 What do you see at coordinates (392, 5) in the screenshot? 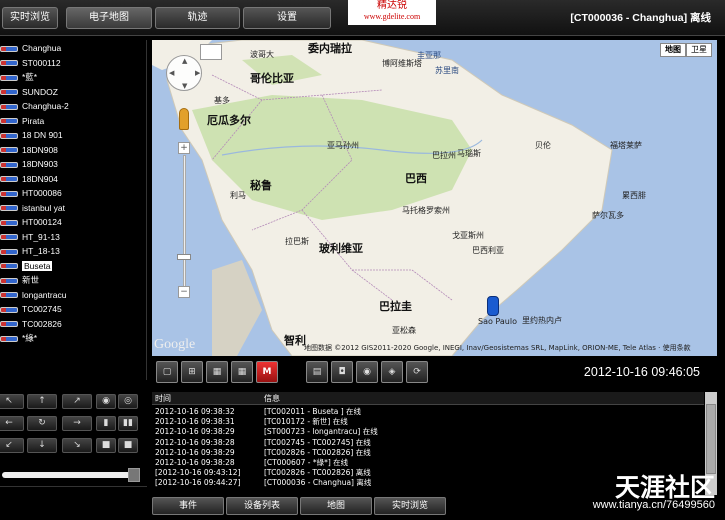
I see `brand-name: 精达锐` at bounding box center [392, 5].